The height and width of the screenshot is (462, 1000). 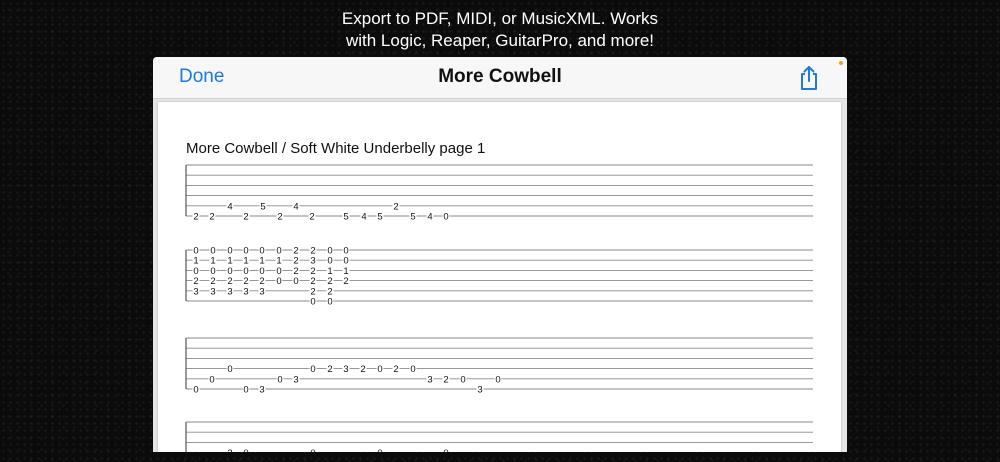 I want to click on share-icon, so click(x=809, y=78).